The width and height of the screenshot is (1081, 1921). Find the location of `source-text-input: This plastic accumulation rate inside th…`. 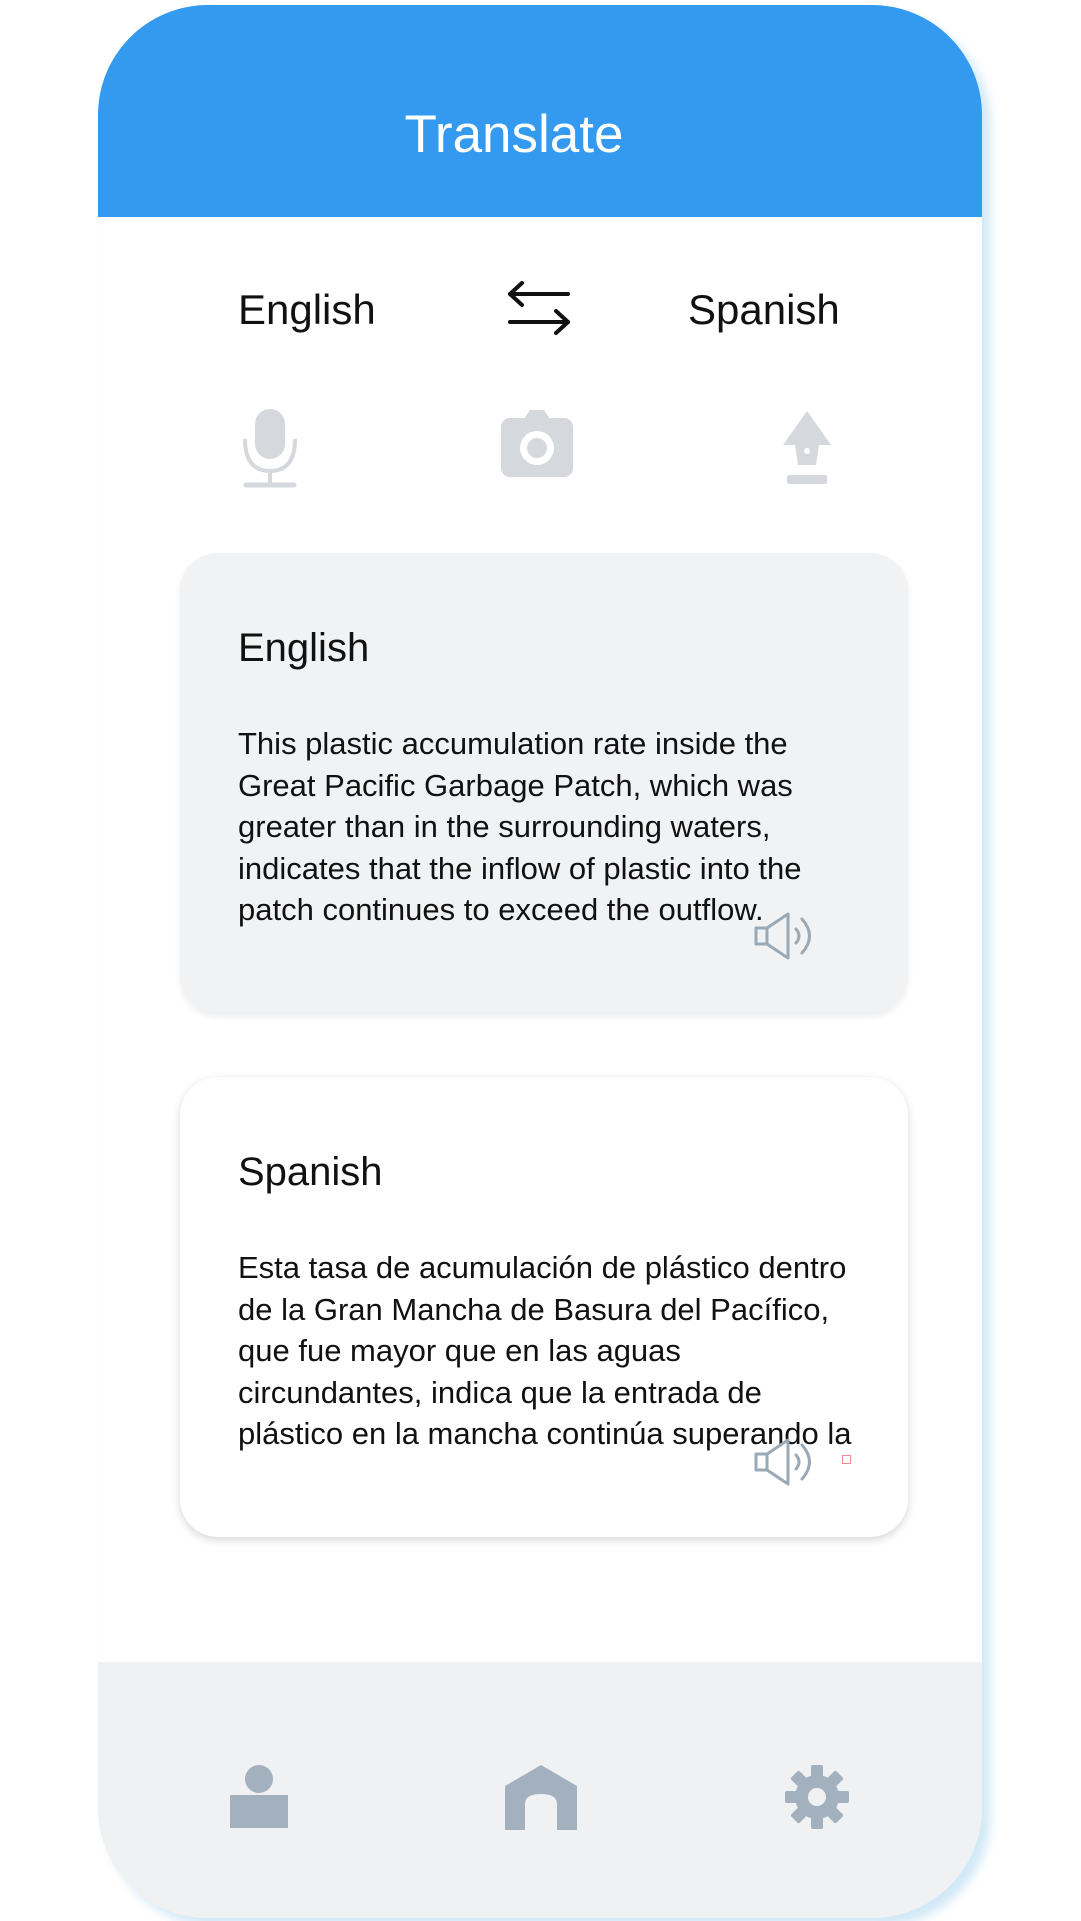

source-text-input: This plastic accumulation rate inside th… is located at coordinates (553, 826).